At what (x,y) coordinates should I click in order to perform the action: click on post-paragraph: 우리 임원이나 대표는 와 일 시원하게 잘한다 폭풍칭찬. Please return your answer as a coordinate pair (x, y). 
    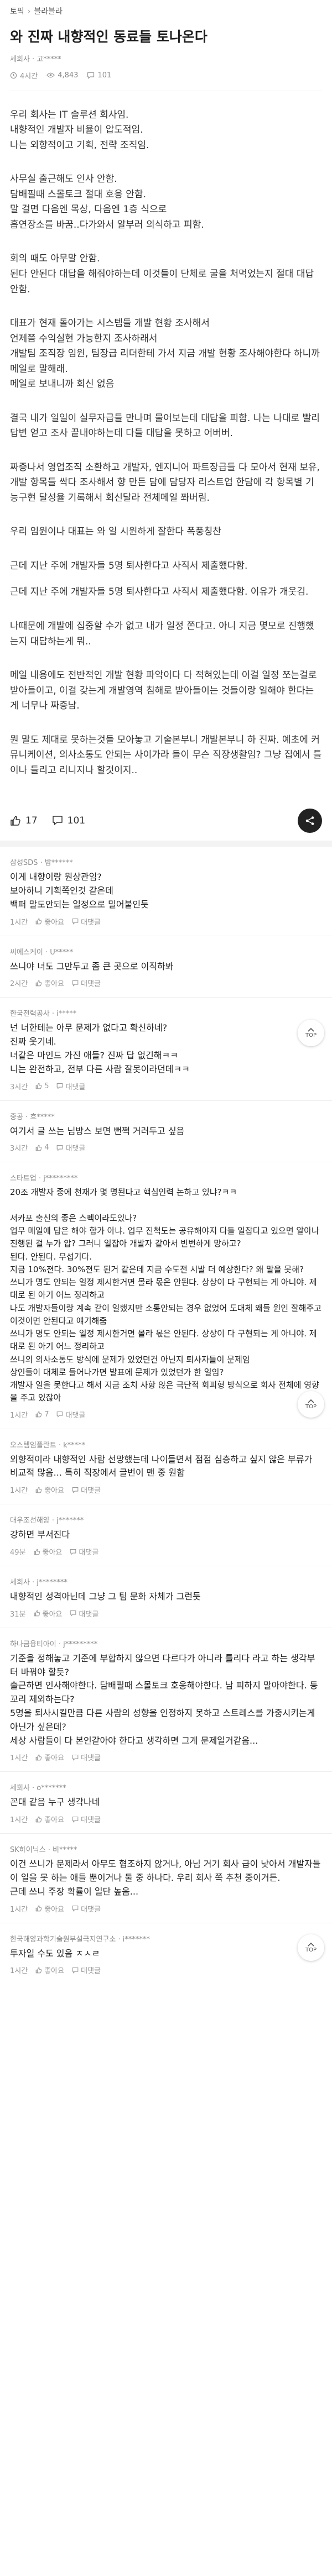
    Looking at the image, I should click on (115, 532).